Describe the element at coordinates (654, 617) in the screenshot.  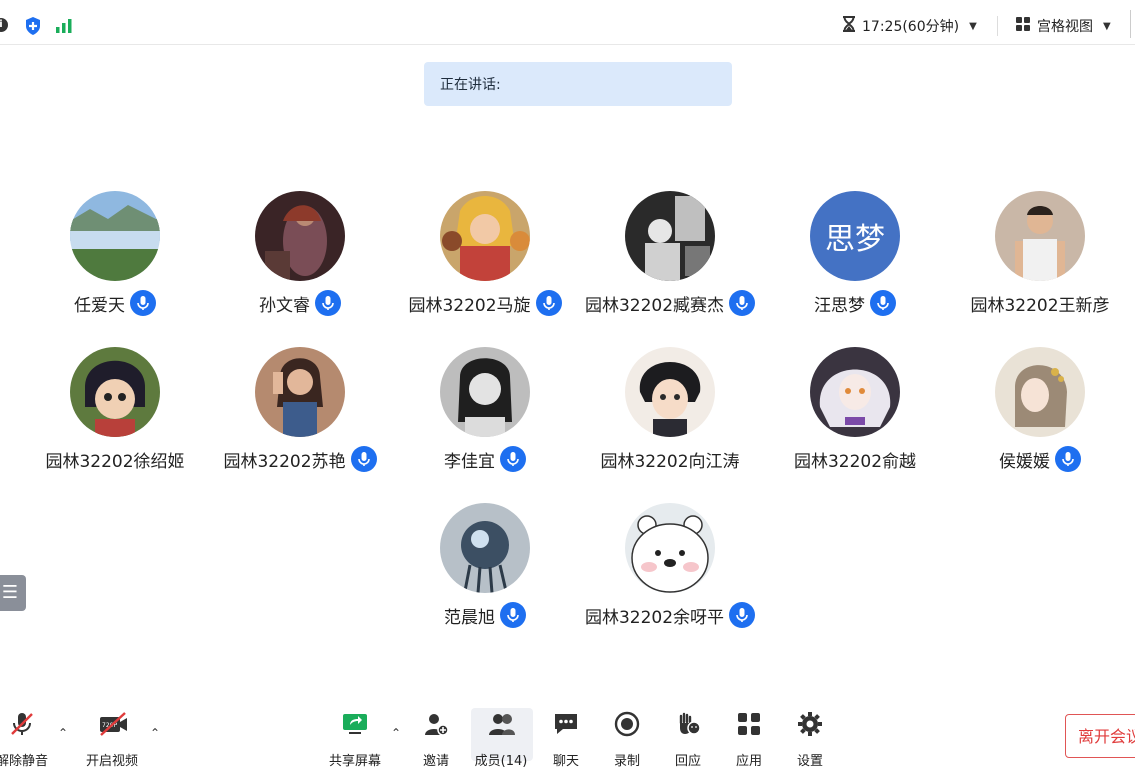
I see `participant-name: 园林32202余呀平` at that location.